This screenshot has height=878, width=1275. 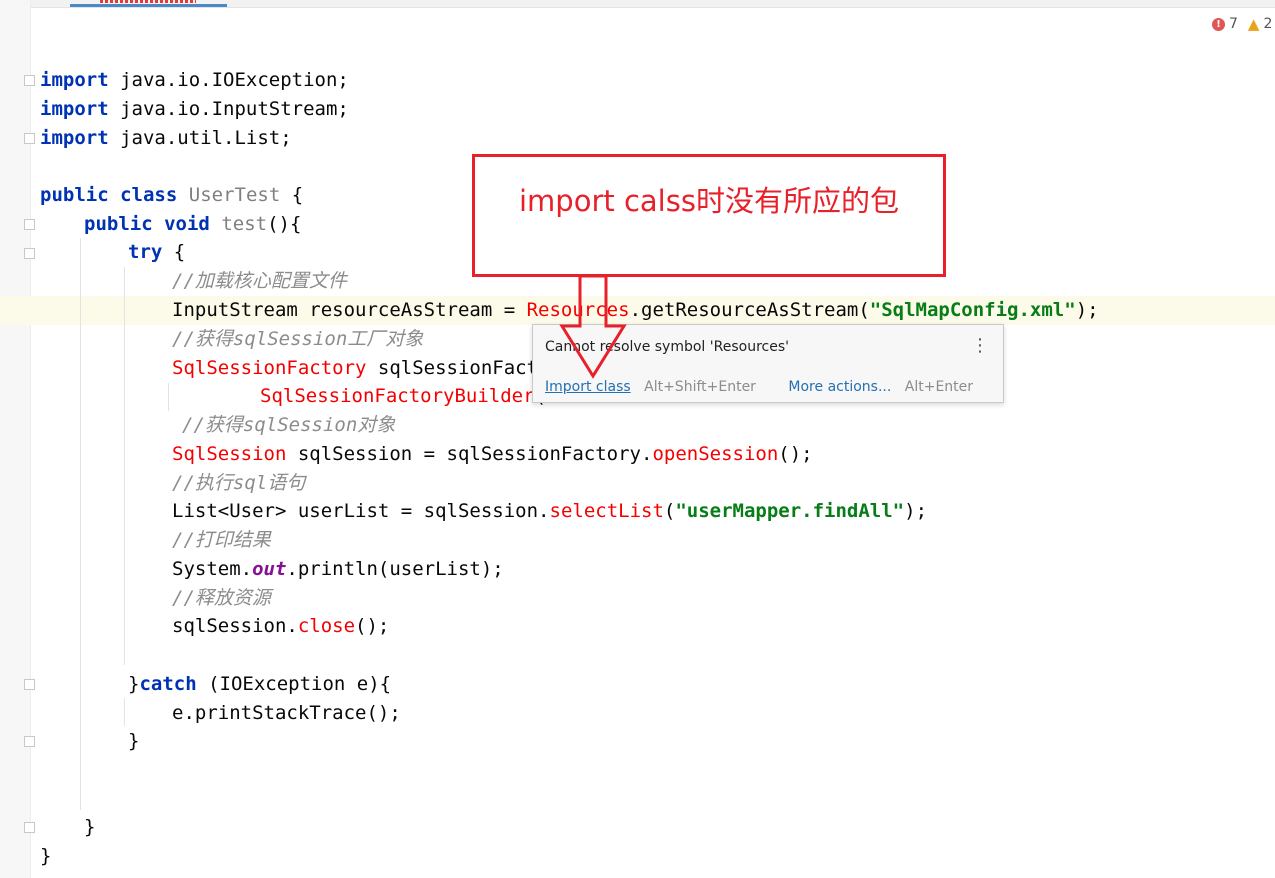 What do you see at coordinates (593, 327) in the screenshot?
I see `annotation-arrow-icon` at bounding box center [593, 327].